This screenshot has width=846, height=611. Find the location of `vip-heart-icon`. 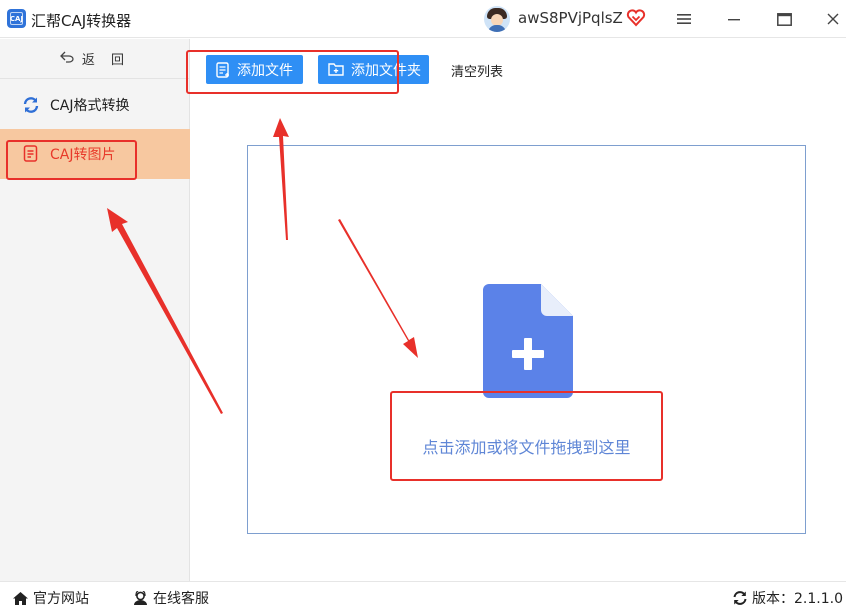

vip-heart-icon is located at coordinates (636, 18).